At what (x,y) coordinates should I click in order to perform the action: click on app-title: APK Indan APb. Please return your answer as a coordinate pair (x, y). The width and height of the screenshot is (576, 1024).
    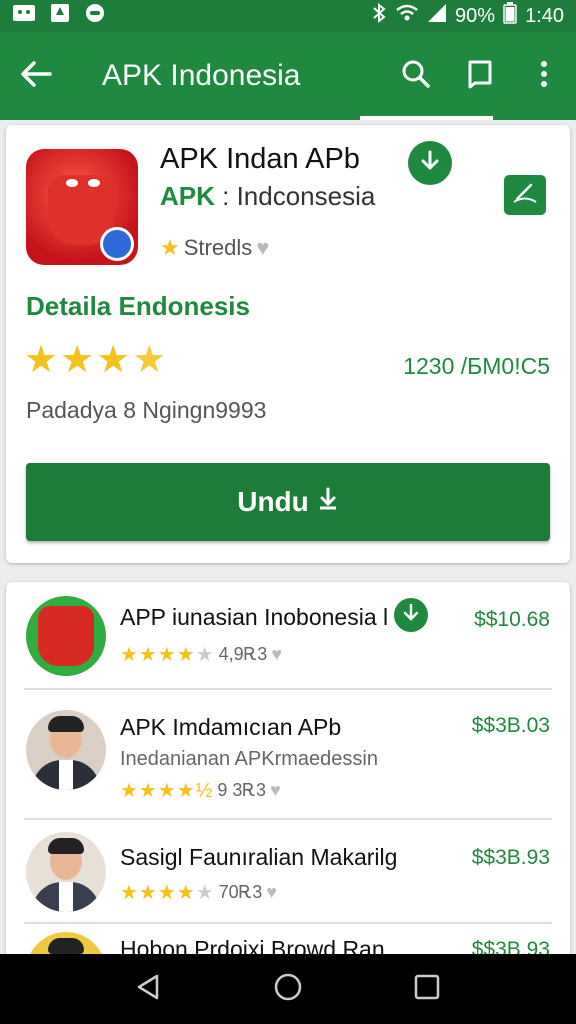
    Looking at the image, I should click on (260, 159).